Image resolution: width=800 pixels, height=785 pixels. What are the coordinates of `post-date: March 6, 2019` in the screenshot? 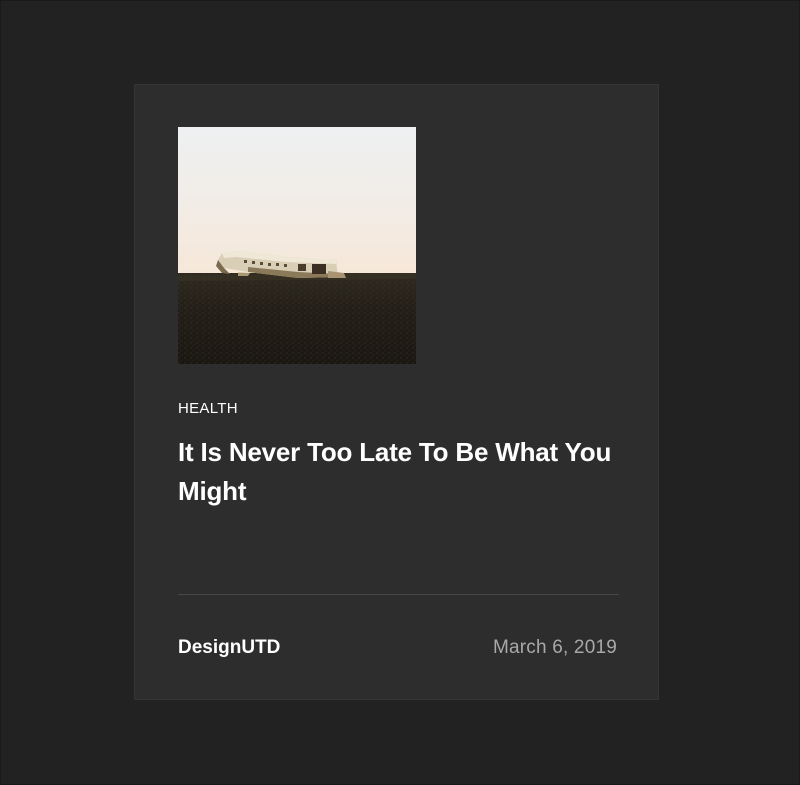 It's located at (554, 647).